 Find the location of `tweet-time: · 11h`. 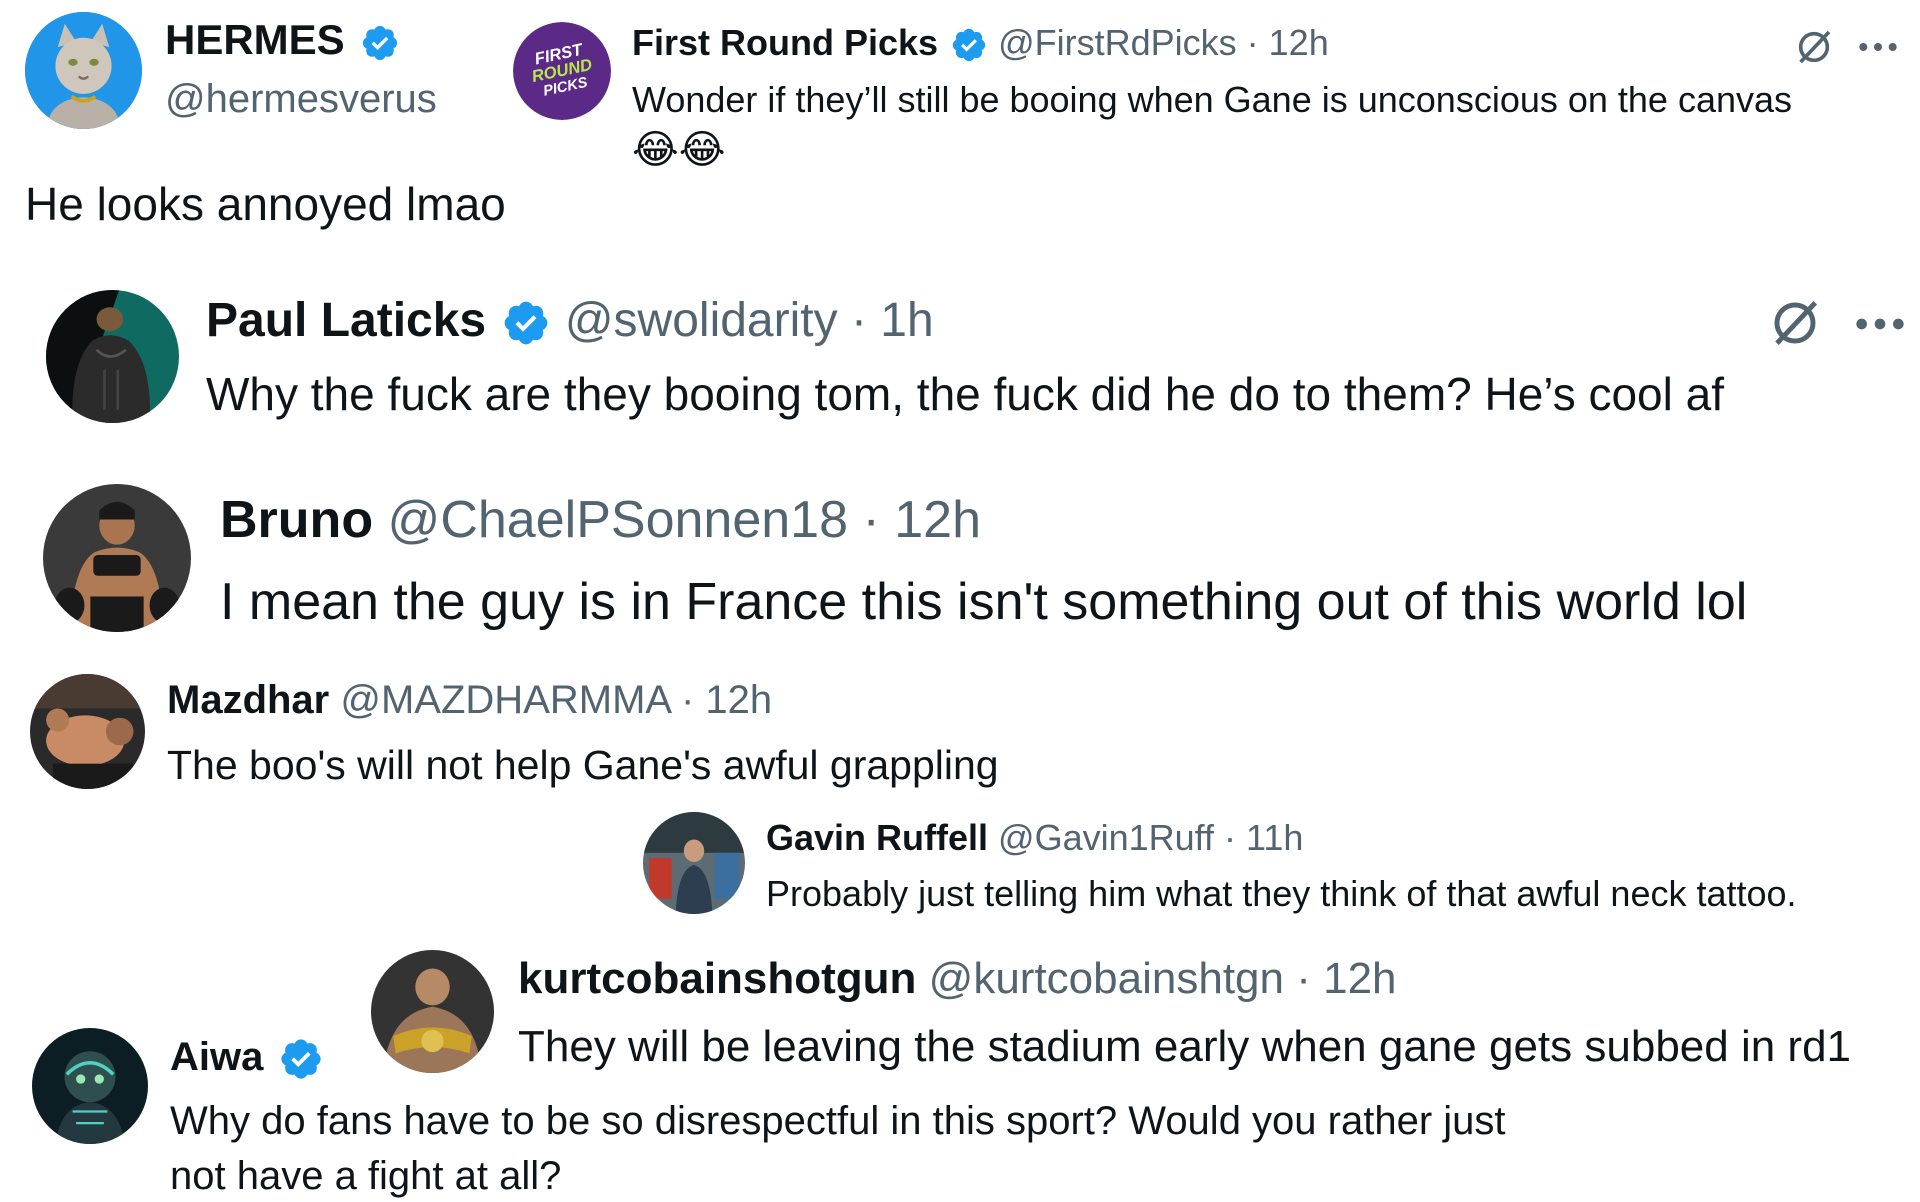

tweet-time: · 11h is located at coordinates (1263, 837).